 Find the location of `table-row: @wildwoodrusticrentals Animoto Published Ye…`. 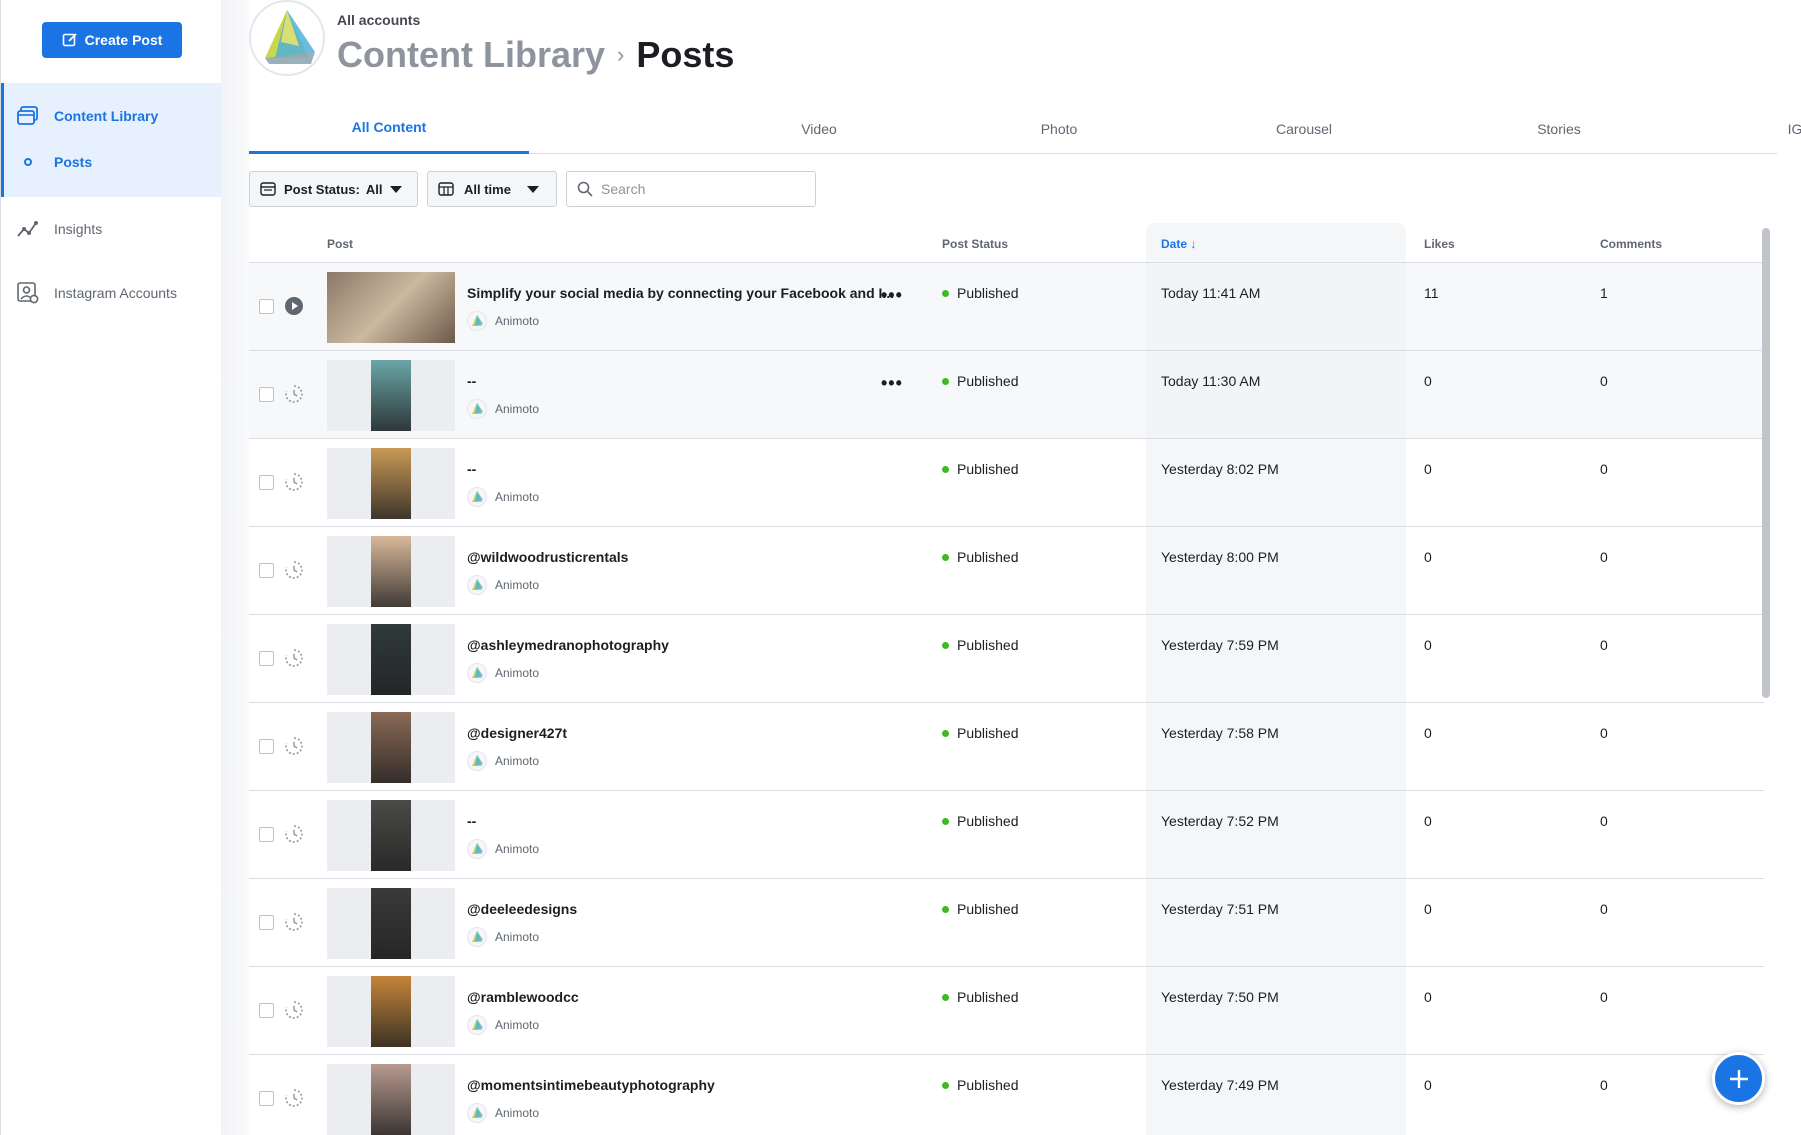

table-row: @wildwoodrusticrentals Animoto Published Ye… is located at coordinates (1006, 571).